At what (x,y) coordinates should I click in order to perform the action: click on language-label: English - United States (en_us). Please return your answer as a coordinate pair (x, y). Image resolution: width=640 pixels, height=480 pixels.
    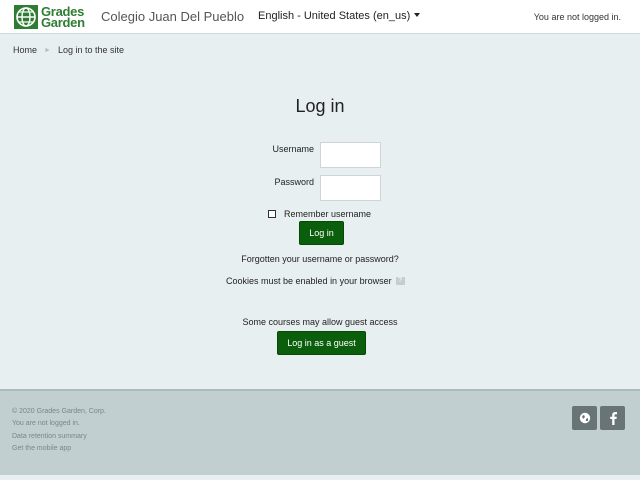
    Looking at the image, I should click on (334, 16).